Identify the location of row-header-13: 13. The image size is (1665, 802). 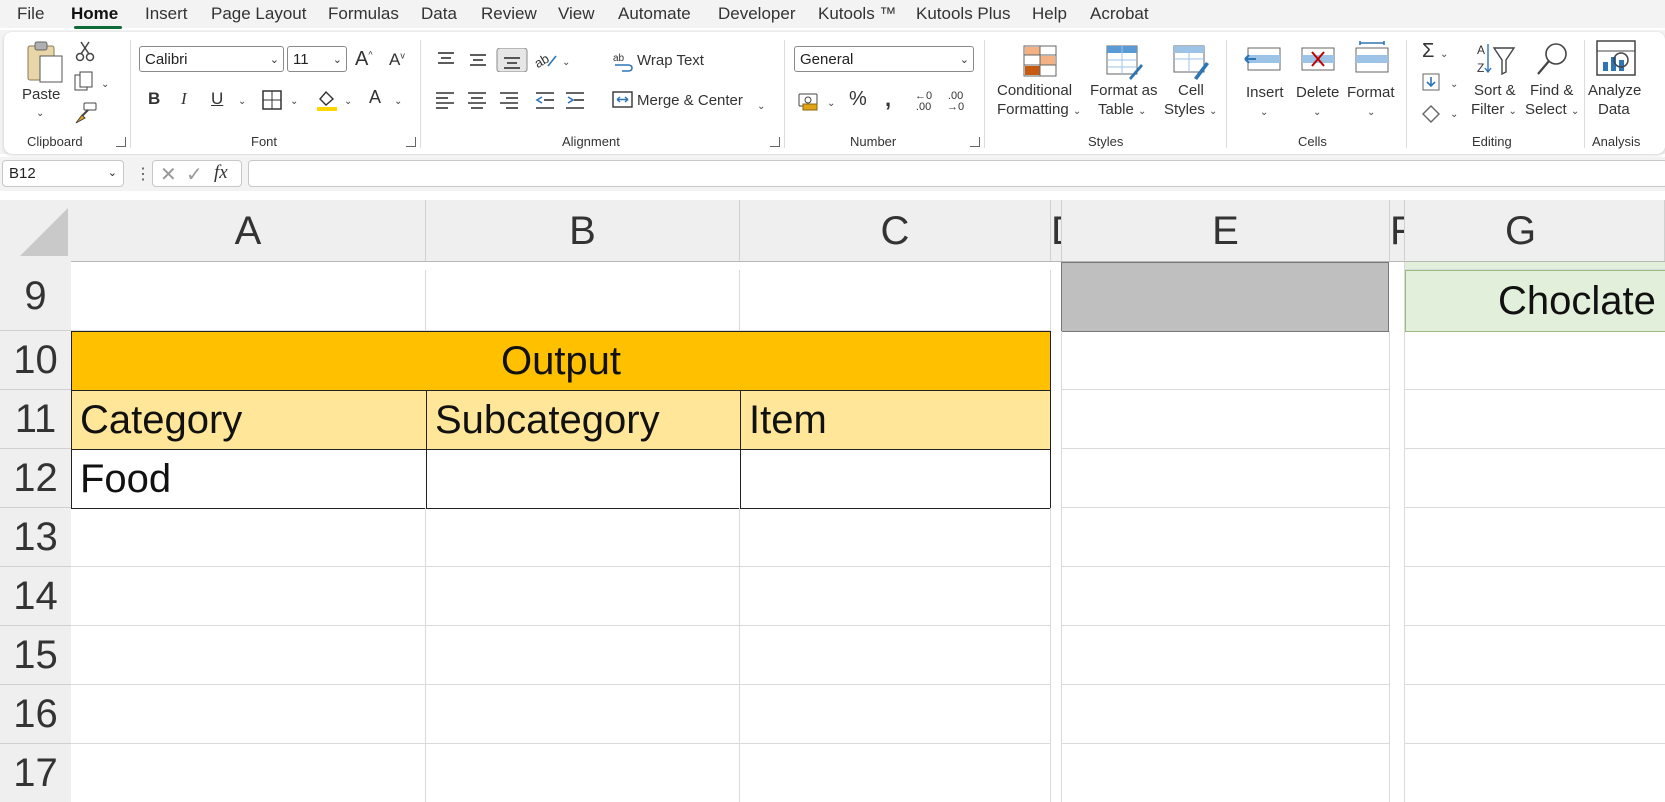
(35, 537).